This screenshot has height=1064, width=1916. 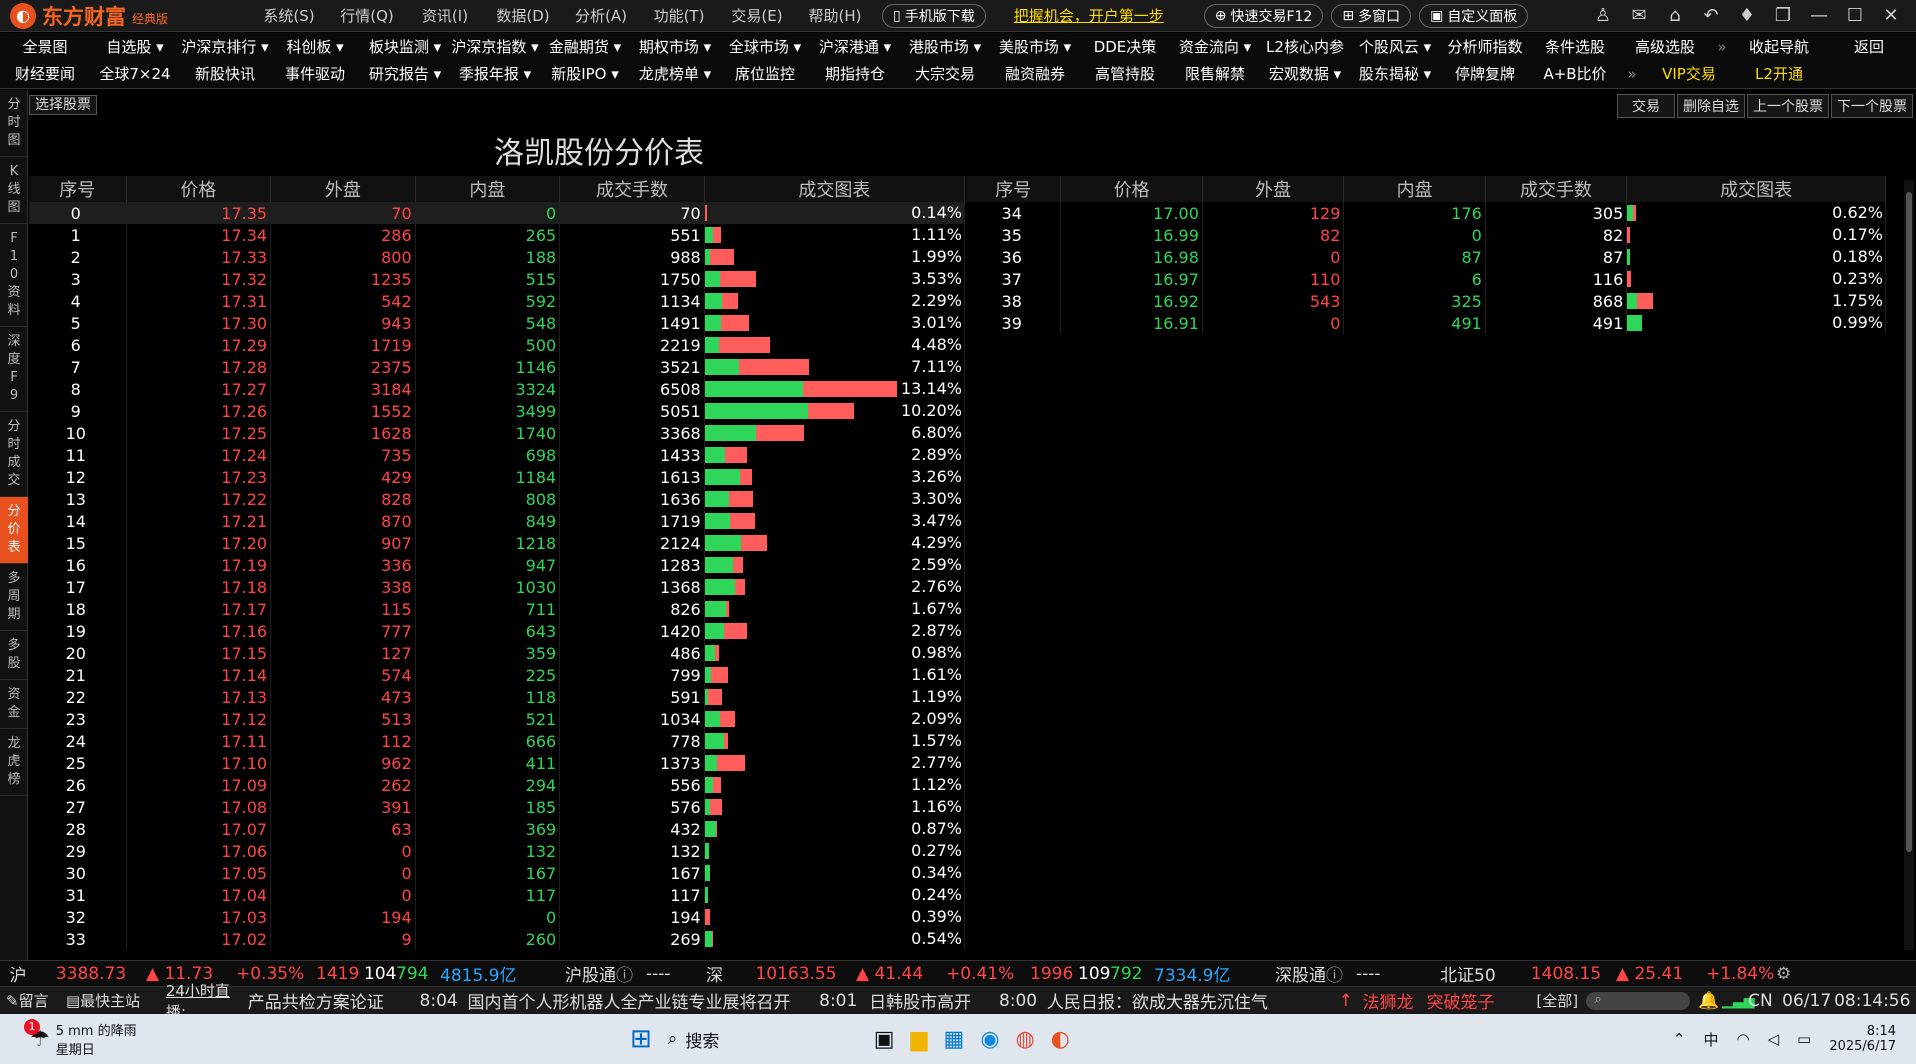 I want to click on hot-stock-1: 法狮龙, so click(x=1395, y=1000).